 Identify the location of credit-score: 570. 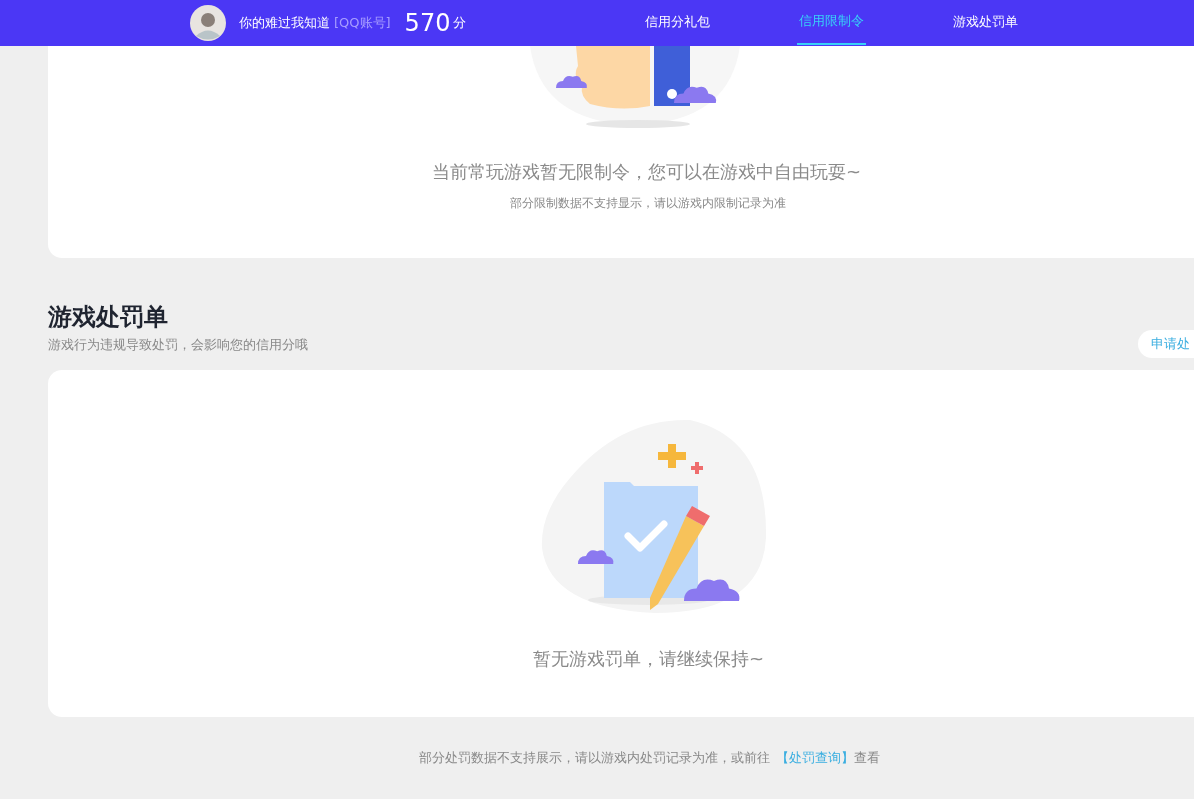
(427, 23).